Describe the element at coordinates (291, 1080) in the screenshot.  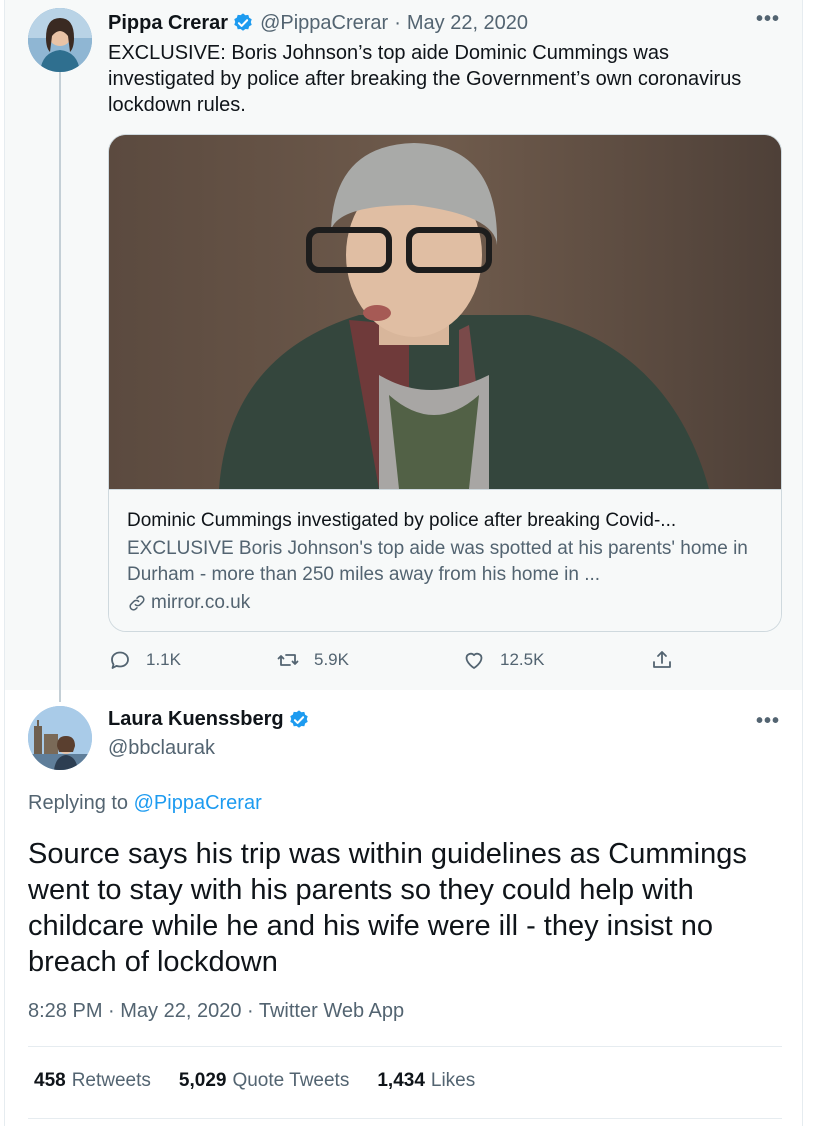
I see `stat-label: Quote Tweets` at that location.